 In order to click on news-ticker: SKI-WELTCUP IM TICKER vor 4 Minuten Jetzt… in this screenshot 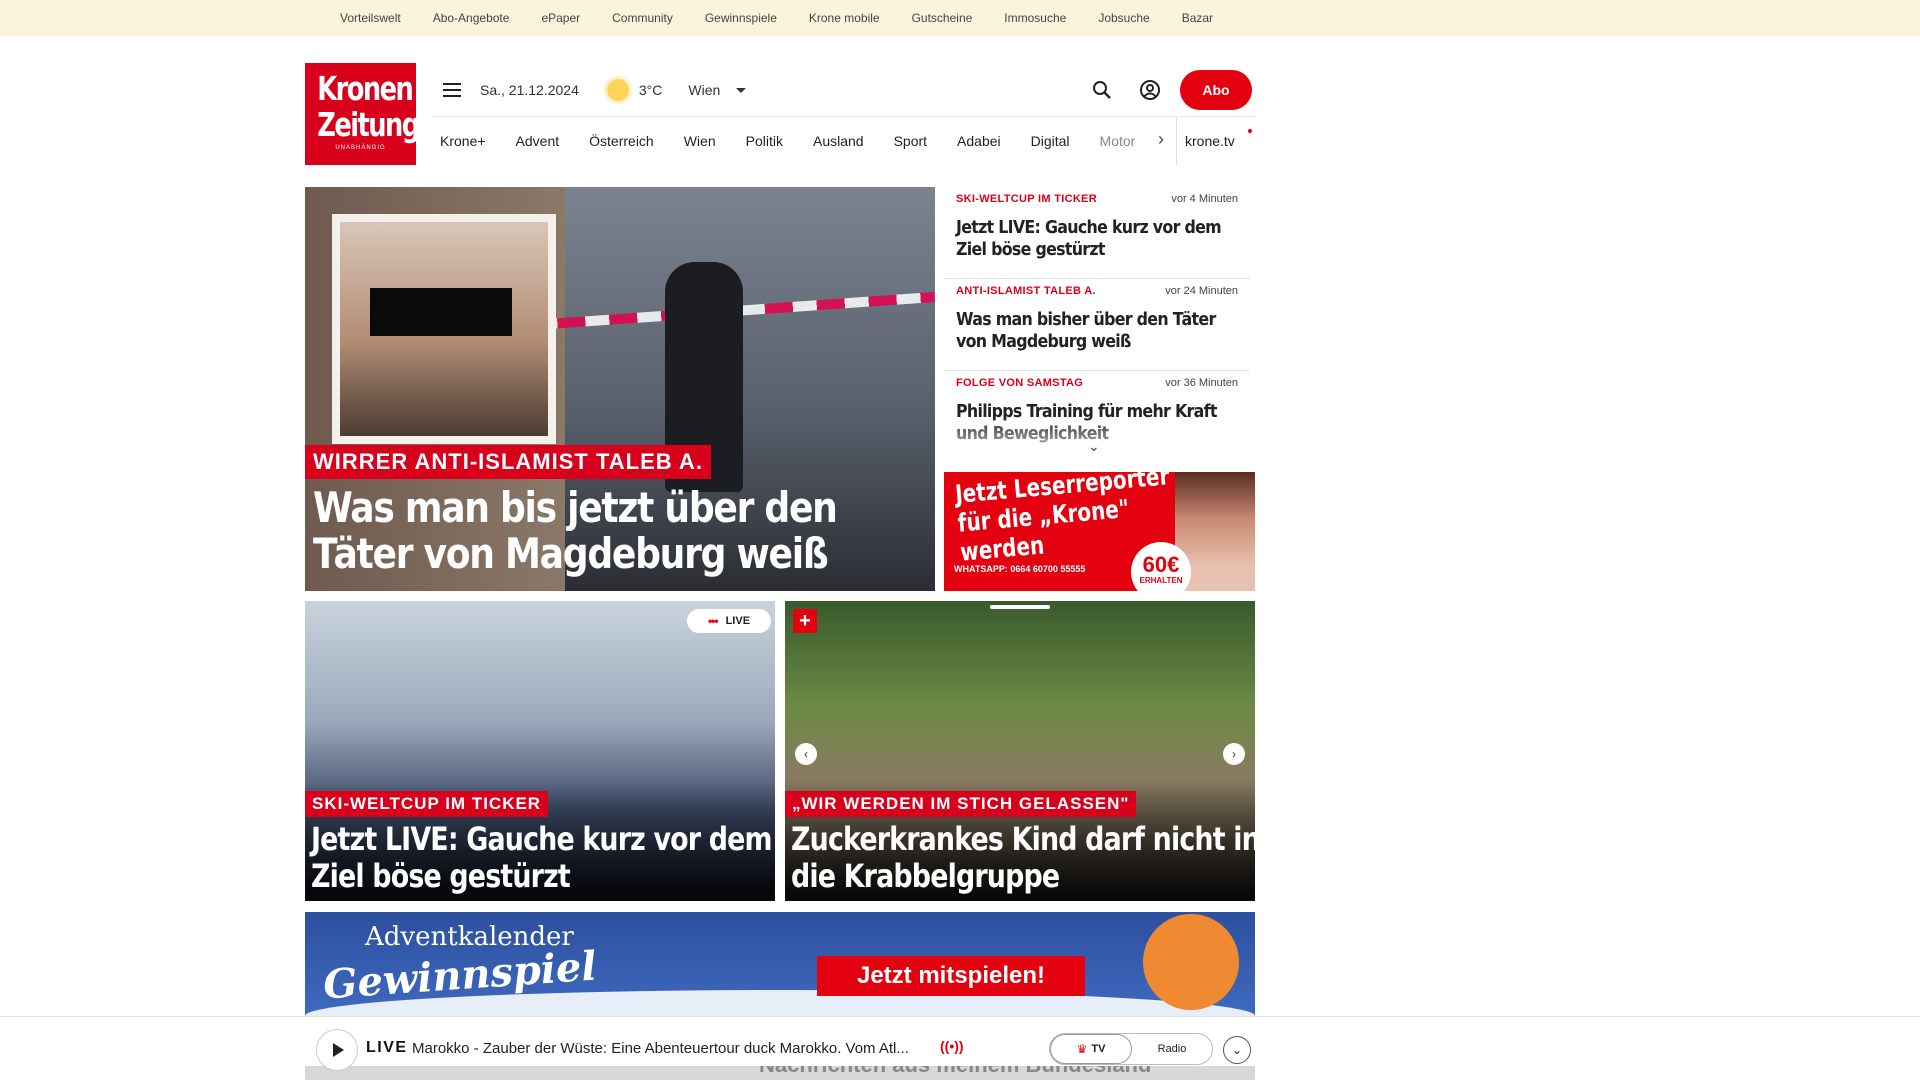, I will do `click(1097, 325)`.